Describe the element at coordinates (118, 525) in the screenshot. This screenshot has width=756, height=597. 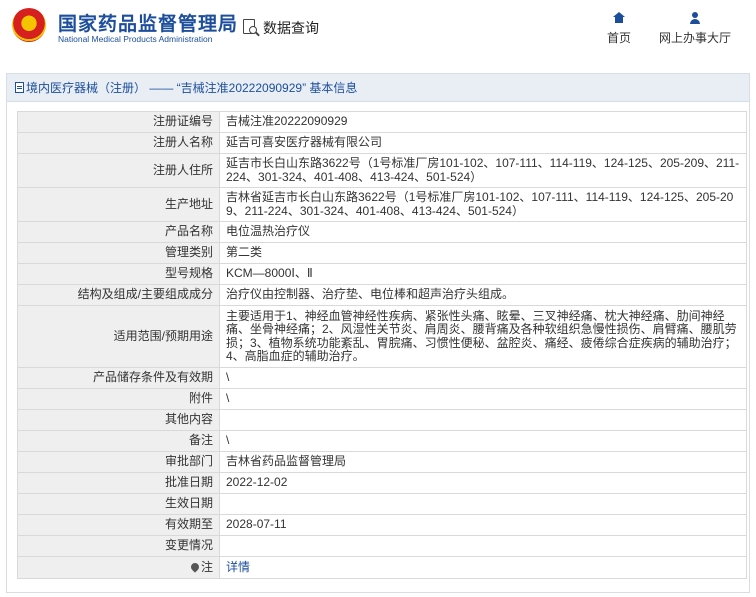
I see `field-label: 有效期至` at that location.